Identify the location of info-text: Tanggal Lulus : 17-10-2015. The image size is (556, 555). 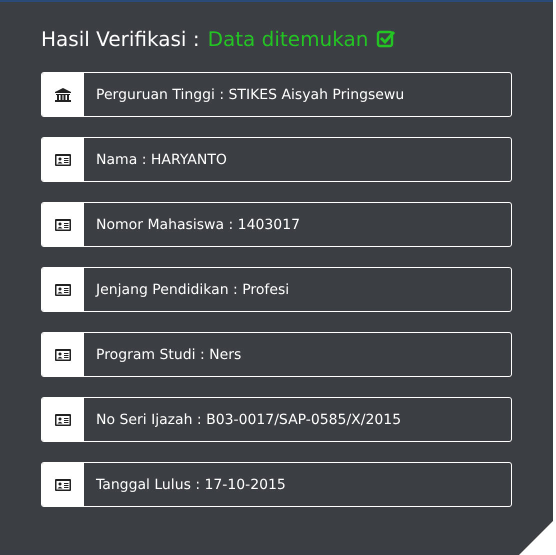
(190, 484).